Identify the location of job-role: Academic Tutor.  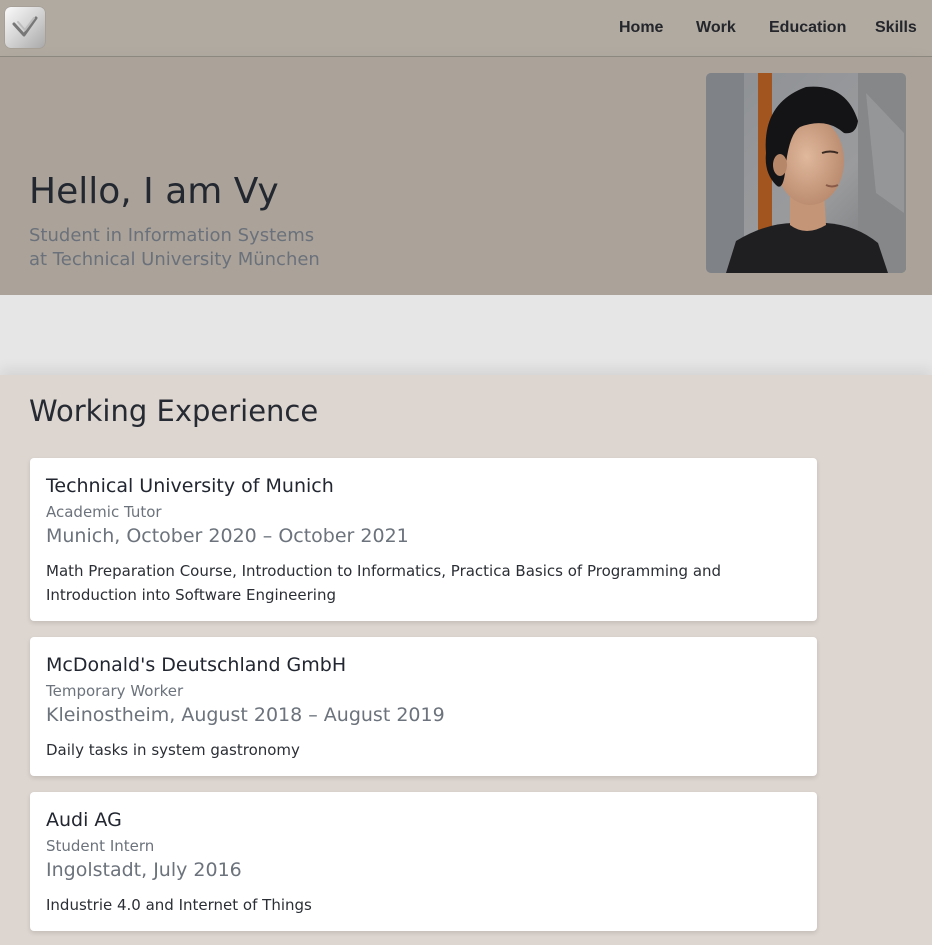
(104, 512).